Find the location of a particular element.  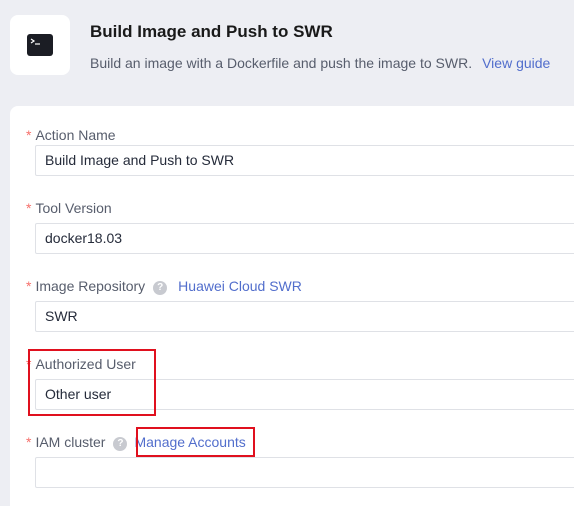

iam-cluster-select is located at coordinates (304, 472).